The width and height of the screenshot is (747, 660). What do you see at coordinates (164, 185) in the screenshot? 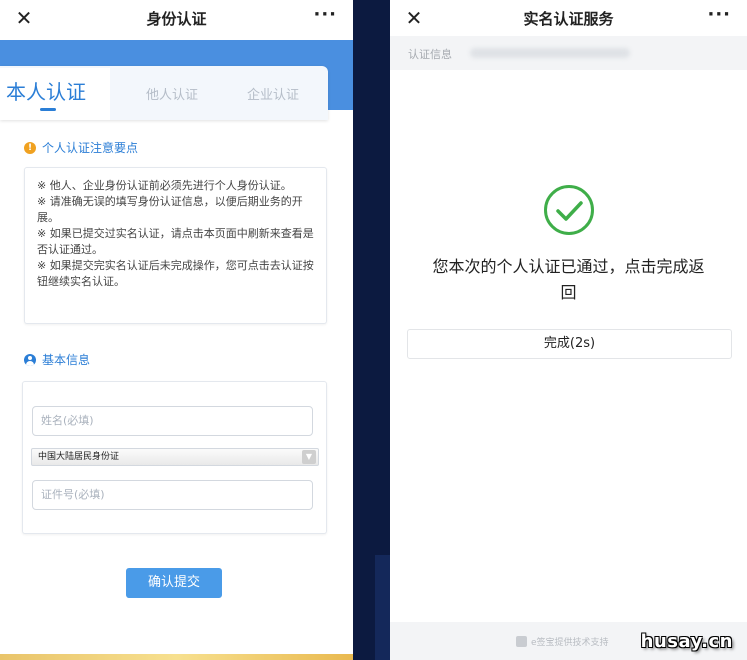
I see `notice-line: ※ 他人、企业身份认证前必须先进行个人身份认证。` at bounding box center [164, 185].